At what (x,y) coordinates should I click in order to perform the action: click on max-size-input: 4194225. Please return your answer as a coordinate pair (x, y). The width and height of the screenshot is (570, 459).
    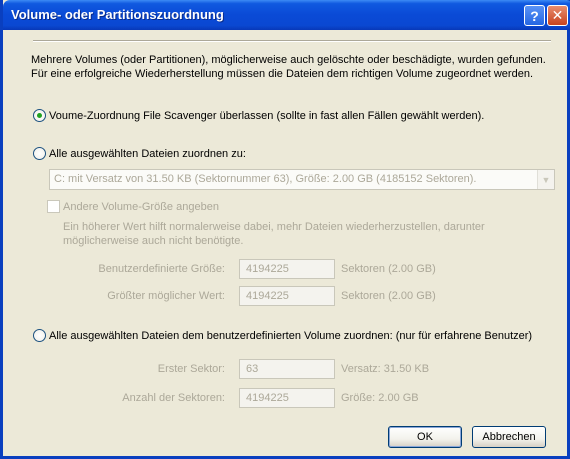
    Looking at the image, I should click on (287, 296).